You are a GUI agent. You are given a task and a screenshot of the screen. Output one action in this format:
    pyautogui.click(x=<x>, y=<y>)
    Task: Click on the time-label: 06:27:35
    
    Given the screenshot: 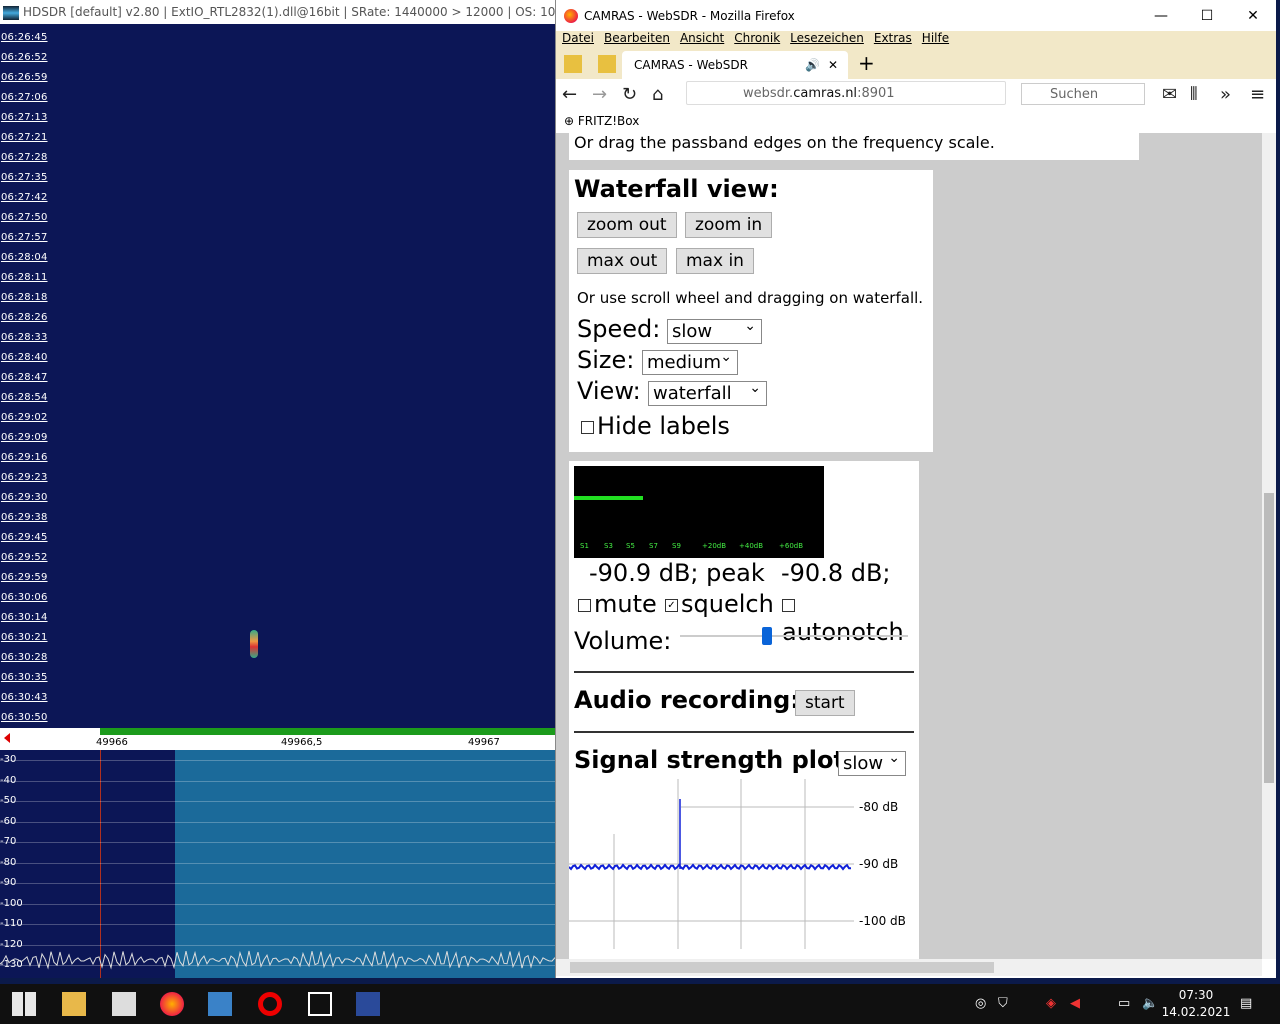 What is the action you would take?
    pyautogui.click(x=24, y=177)
    